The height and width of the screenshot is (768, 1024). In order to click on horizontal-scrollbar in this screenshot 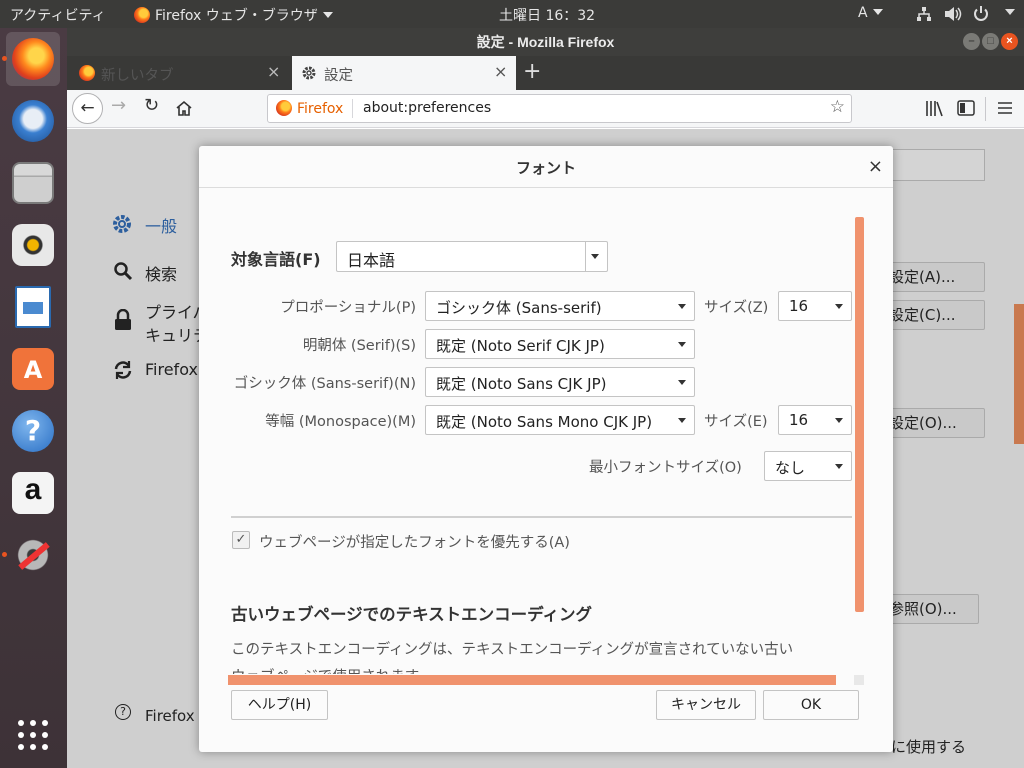, I will do `click(532, 680)`.